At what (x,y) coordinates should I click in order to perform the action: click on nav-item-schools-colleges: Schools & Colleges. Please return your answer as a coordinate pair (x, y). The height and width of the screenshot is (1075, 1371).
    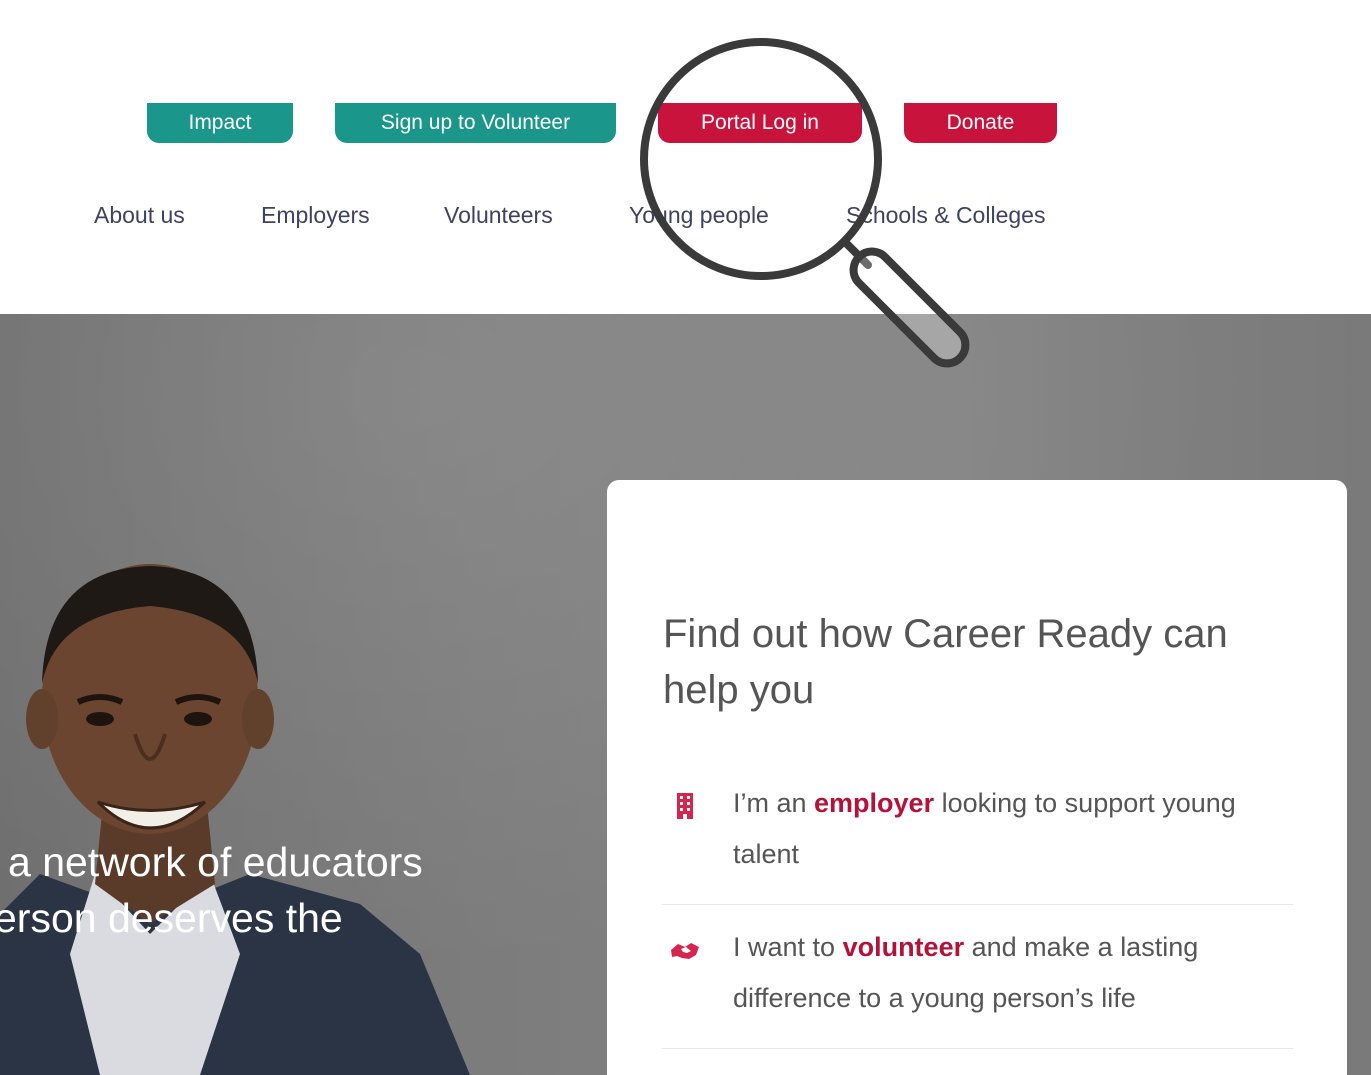
    Looking at the image, I should click on (945, 215).